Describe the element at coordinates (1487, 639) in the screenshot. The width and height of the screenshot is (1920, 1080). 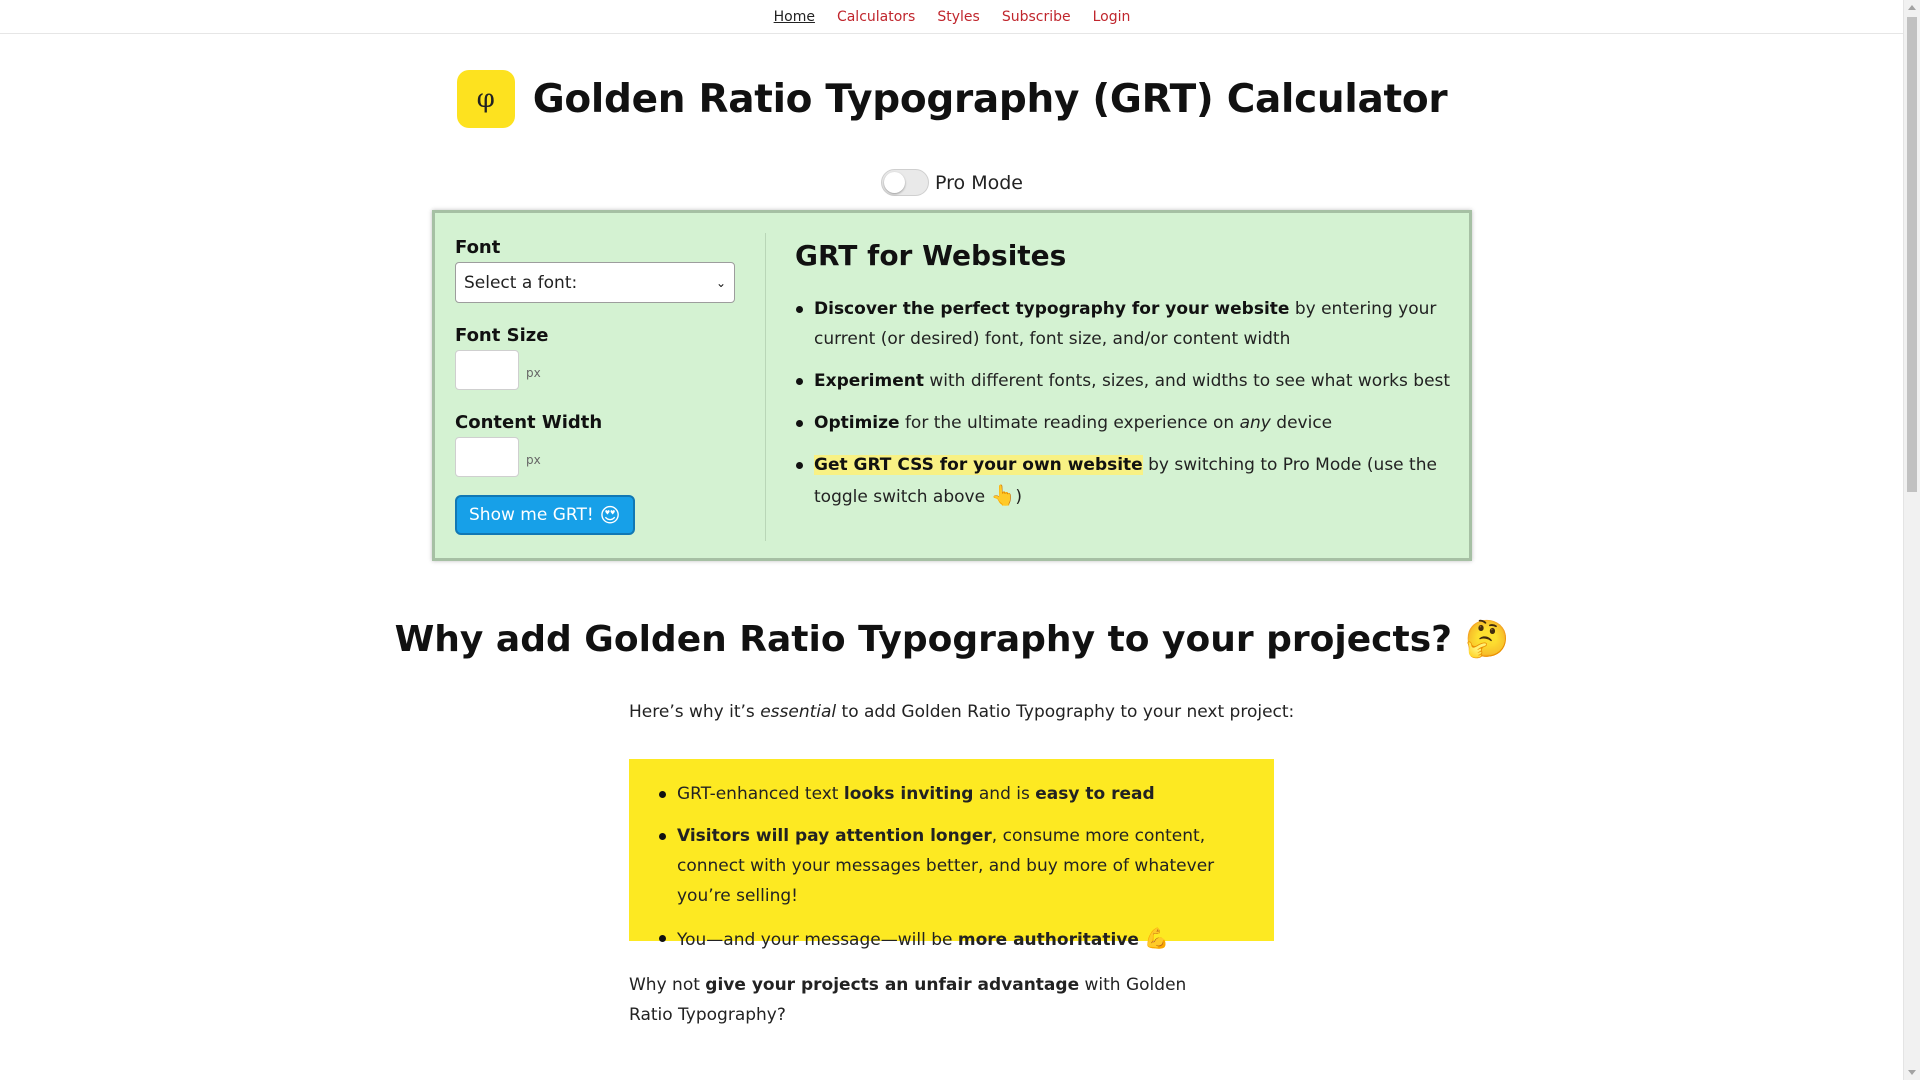
I see `thinking-face-icon: 🤔` at that location.